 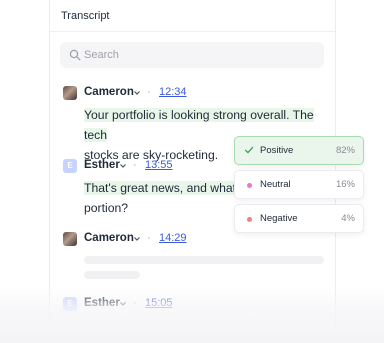 I want to click on sentiment-option-positive: Positive 82%, so click(x=299, y=150).